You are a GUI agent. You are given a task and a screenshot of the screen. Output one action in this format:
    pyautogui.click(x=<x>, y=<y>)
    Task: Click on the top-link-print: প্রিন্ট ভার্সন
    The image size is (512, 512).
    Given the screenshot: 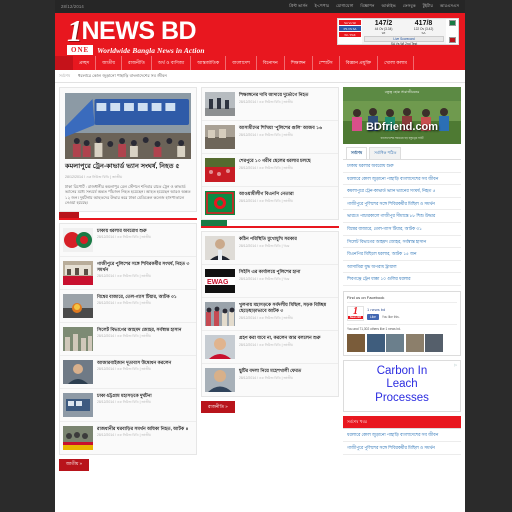 What is the action you would take?
    pyautogui.click(x=298, y=6)
    